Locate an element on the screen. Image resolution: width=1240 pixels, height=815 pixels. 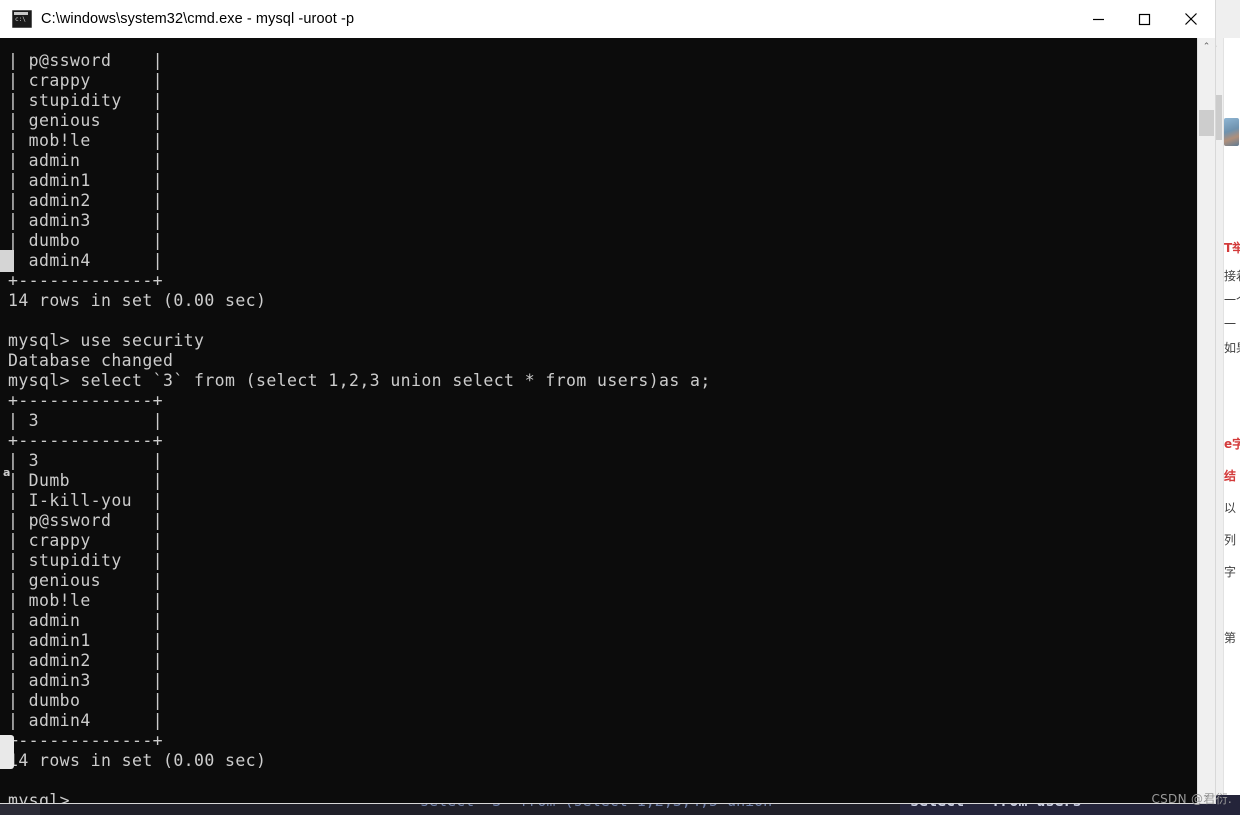
background-text-fragment: 结 is located at coordinates (1230, 476).